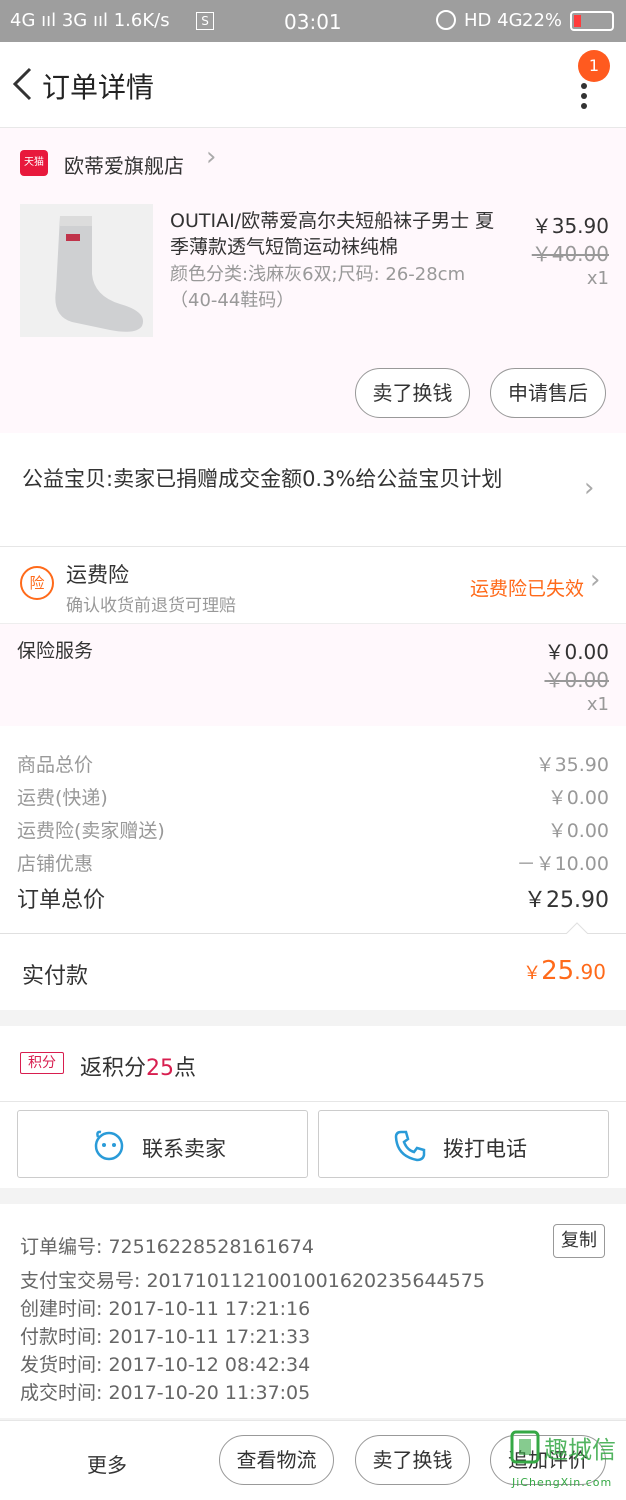 The height and width of the screenshot is (1500, 626). What do you see at coordinates (91, 831) in the screenshot?
I see `freight-insurance-fee-label: 运费险(卖家赠送)` at bounding box center [91, 831].